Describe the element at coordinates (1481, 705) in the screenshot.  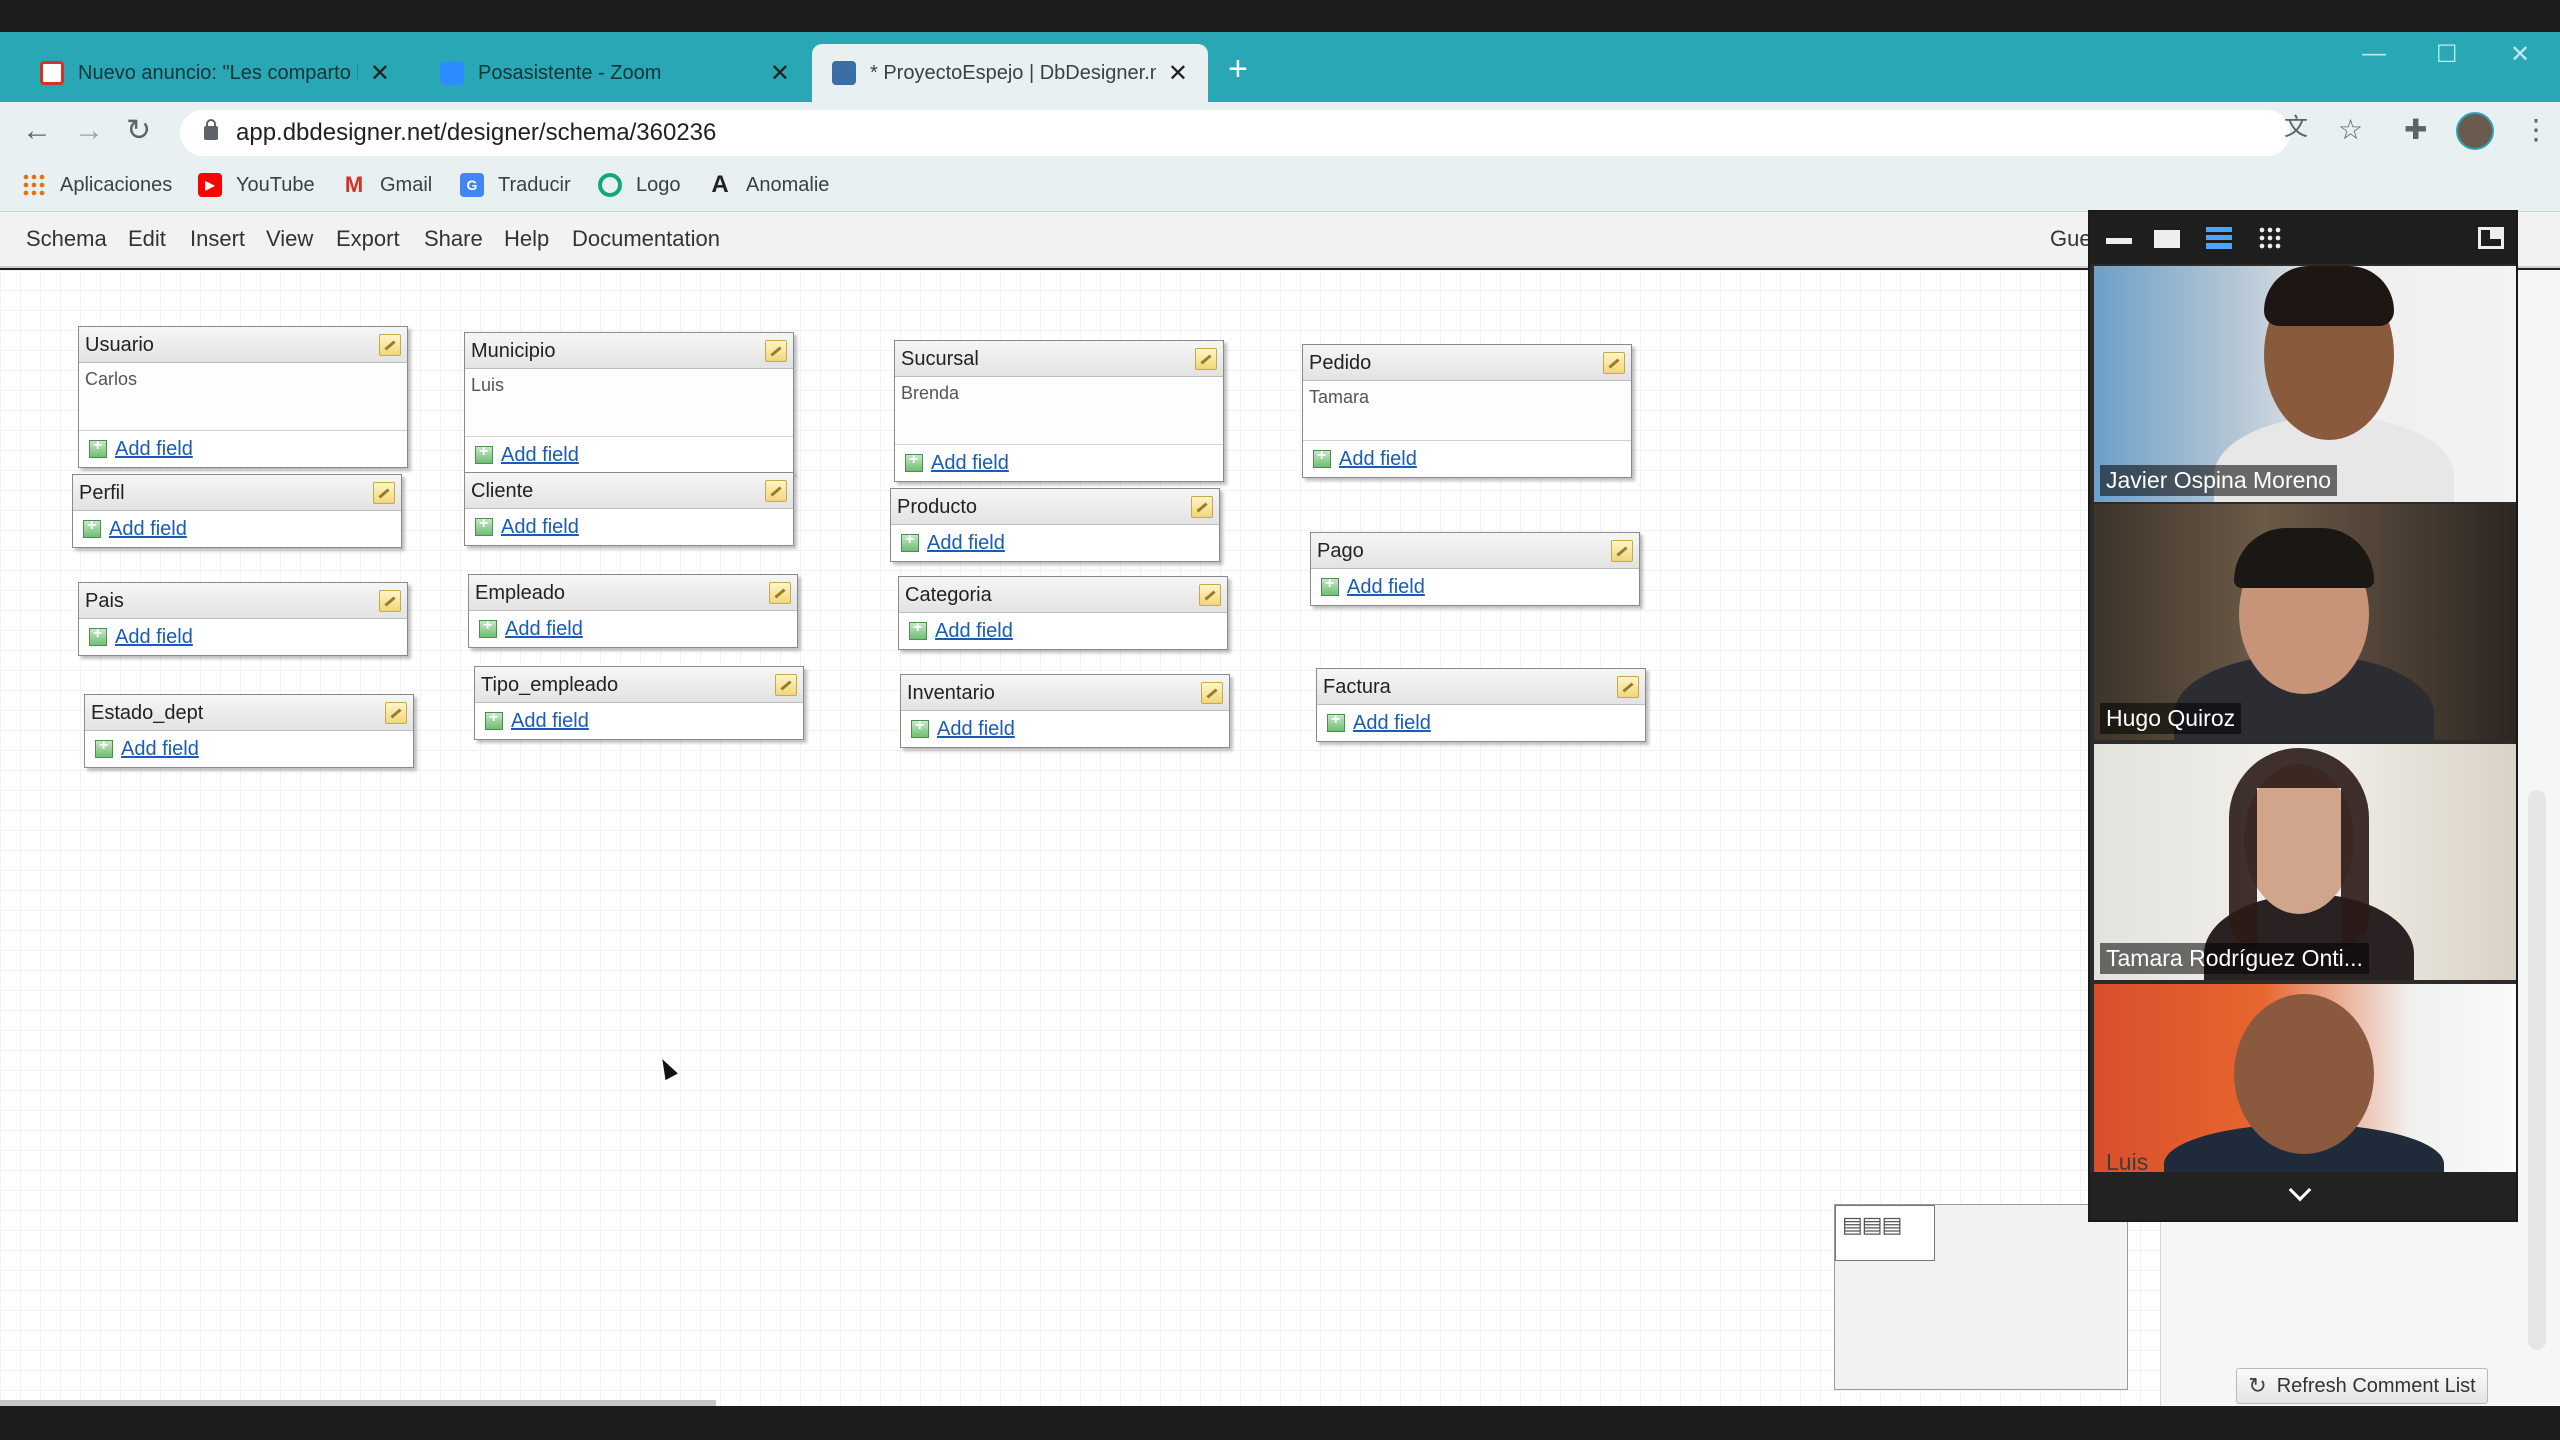
I see `table-factura: Factura Add field` at that location.